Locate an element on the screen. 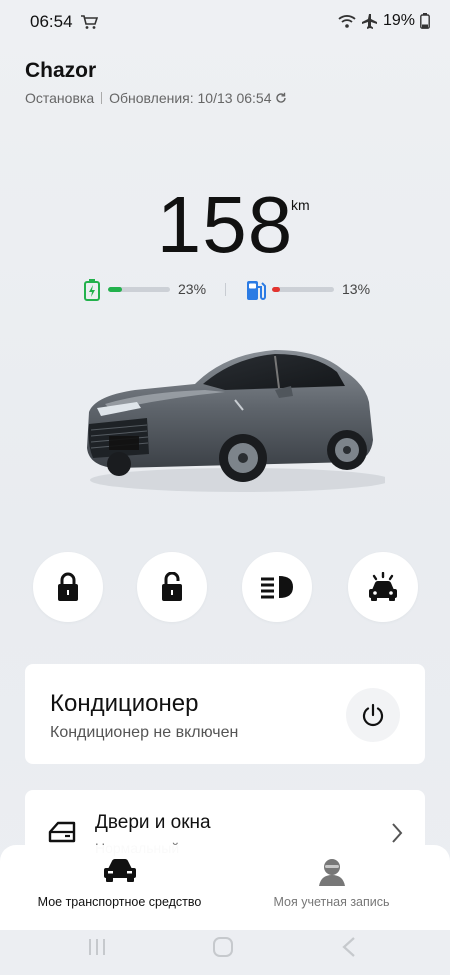 The height and width of the screenshot is (975, 450). battery-charge-icon is located at coordinates (92, 290).